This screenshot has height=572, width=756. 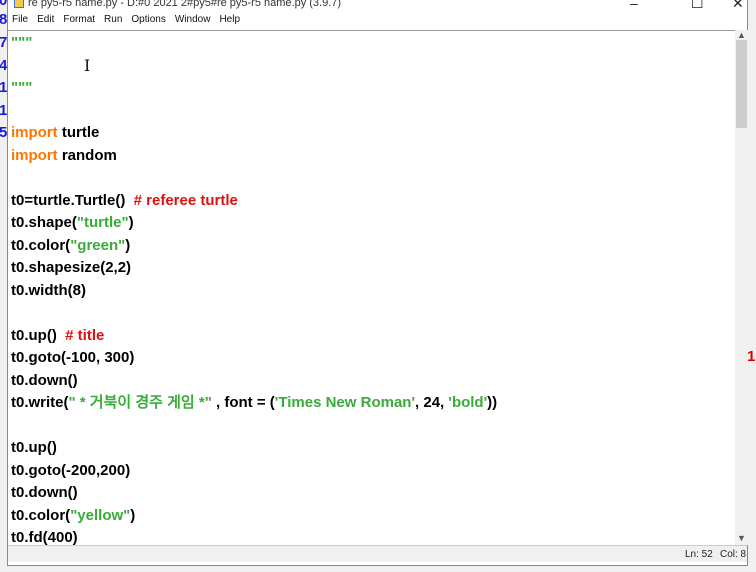 I want to click on code-token: t0.goto(-200,200), so click(x=71, y=470).